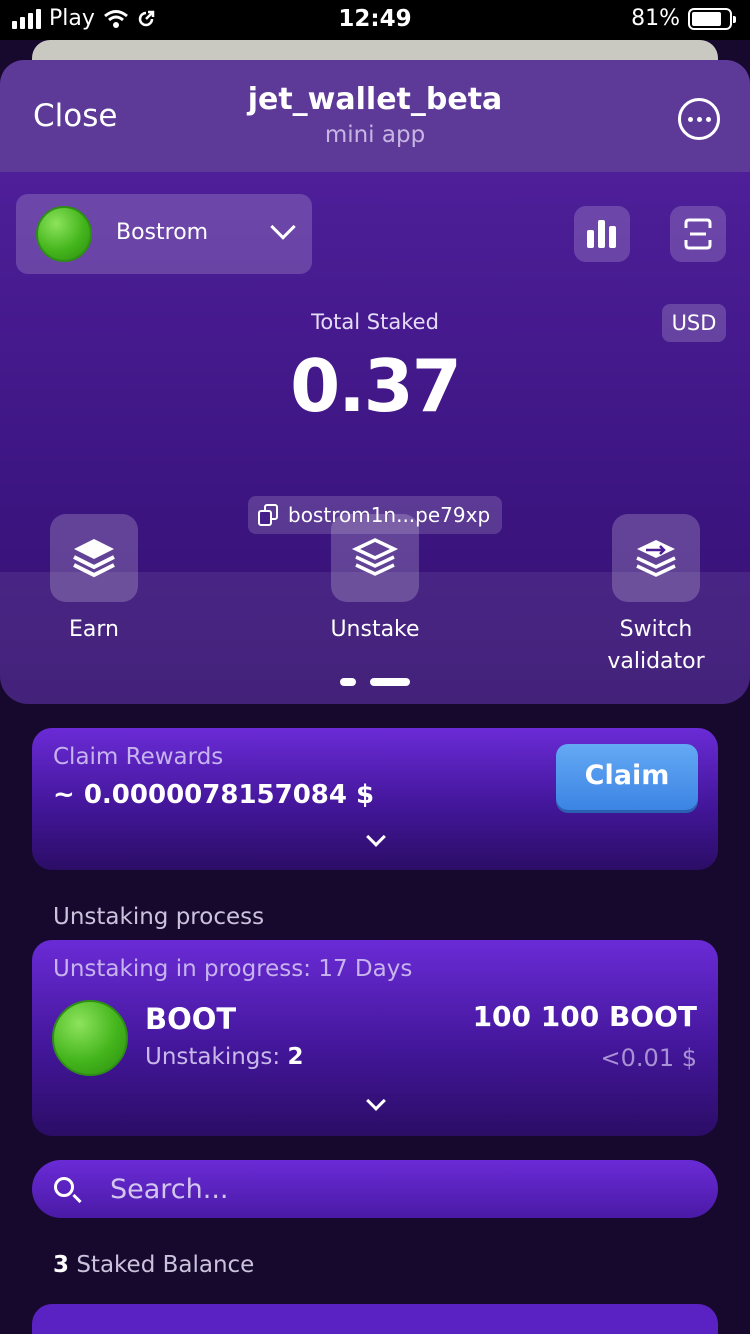 The height and width of the screenshot is (1334, 750). Describe the element at coordinates (375, 20) in the screenshot. I see `status-bar: Play 12:49 81%` at that location.